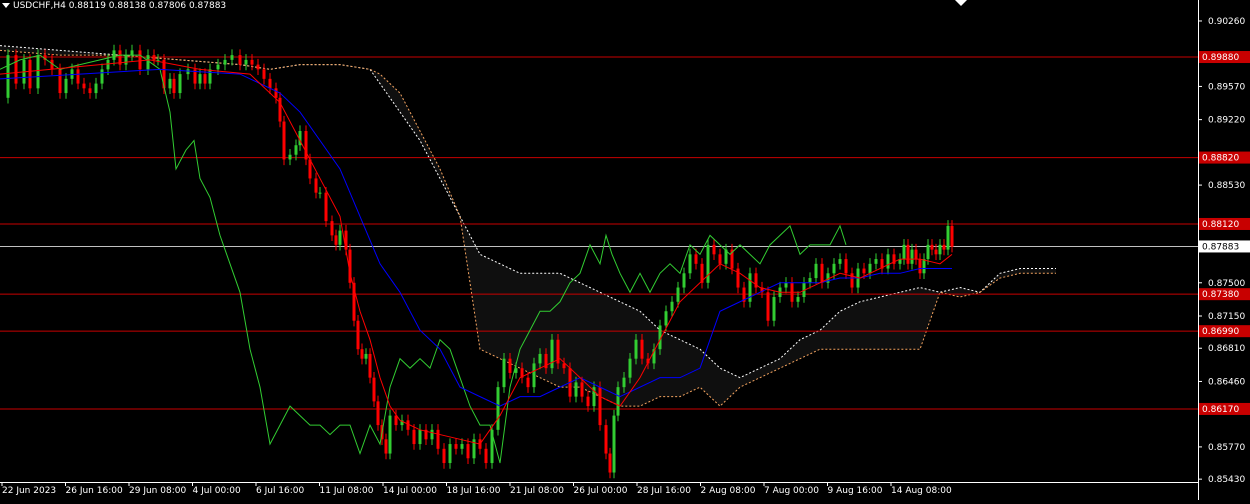 This screenshot has width=1250, height=504. I want to click on y-tick-label: 0.87150, so click(1226, 317).